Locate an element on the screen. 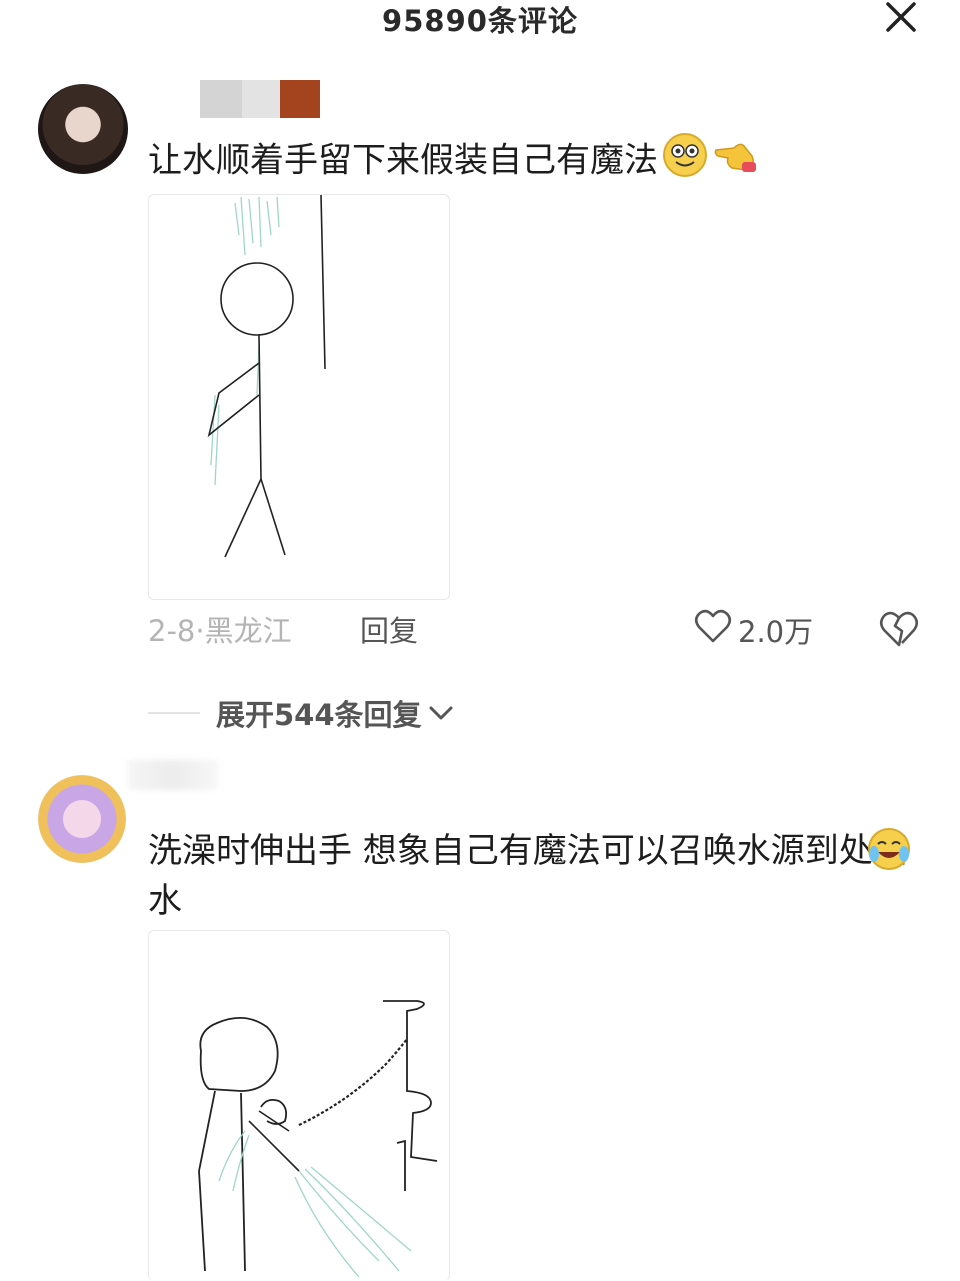  comments-count-title: 95890条评论 is located at coordinates (480, 21).